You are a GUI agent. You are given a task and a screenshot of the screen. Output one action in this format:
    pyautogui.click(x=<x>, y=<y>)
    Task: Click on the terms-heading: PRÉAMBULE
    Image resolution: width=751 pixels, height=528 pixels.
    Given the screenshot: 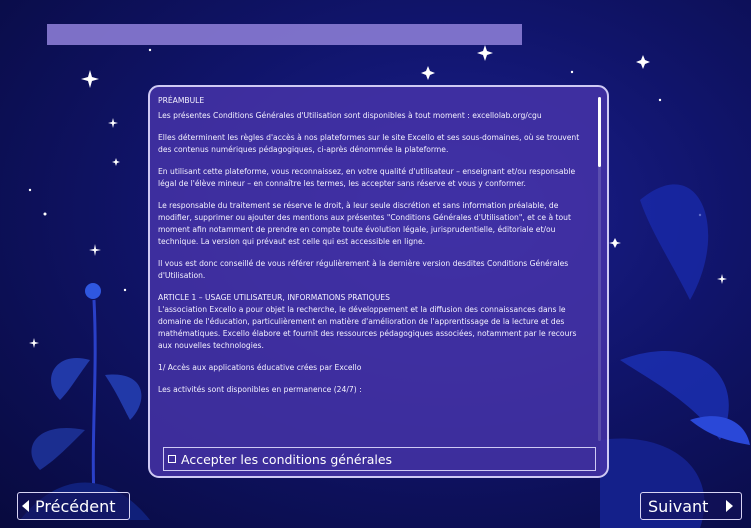 What is the action you would take?
    pyautogui.click(x=181, y=100)
    